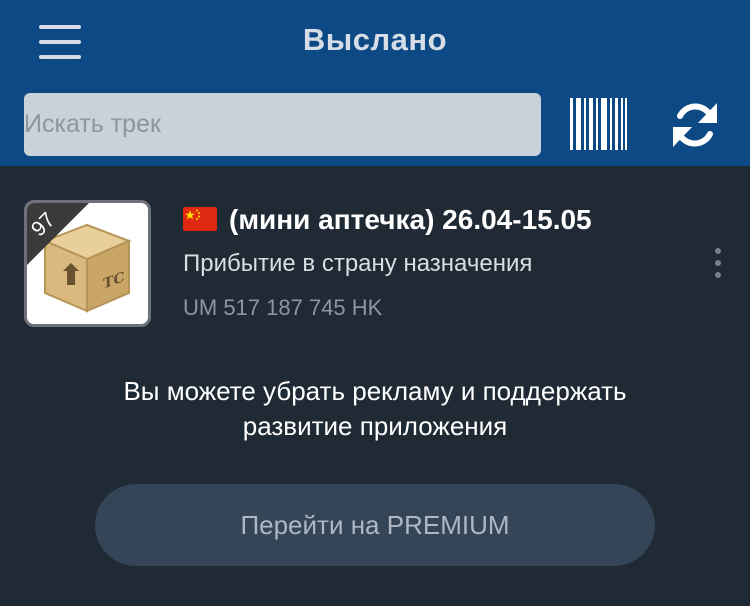 The image size is (750, 606). I want to click on parcel-title-text: (мини аптечка) 26.04-15.05, so click(410, 219).